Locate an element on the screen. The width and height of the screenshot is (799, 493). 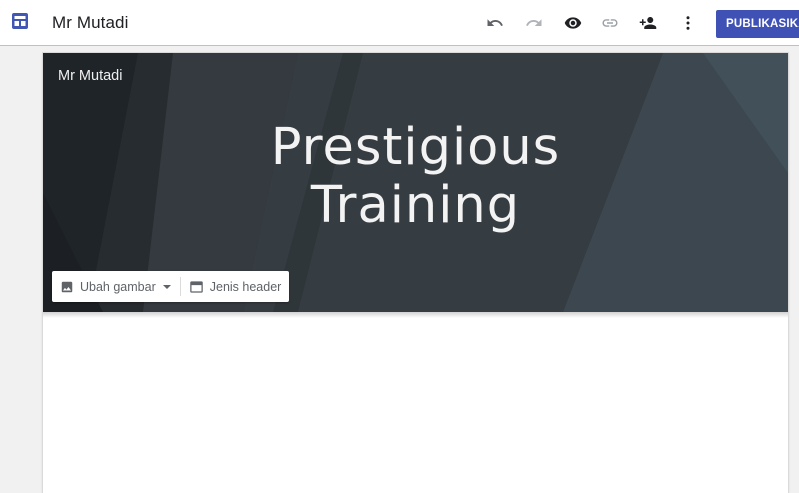
change-image-label: Ubah gambar is located at coordinates (118, 286).